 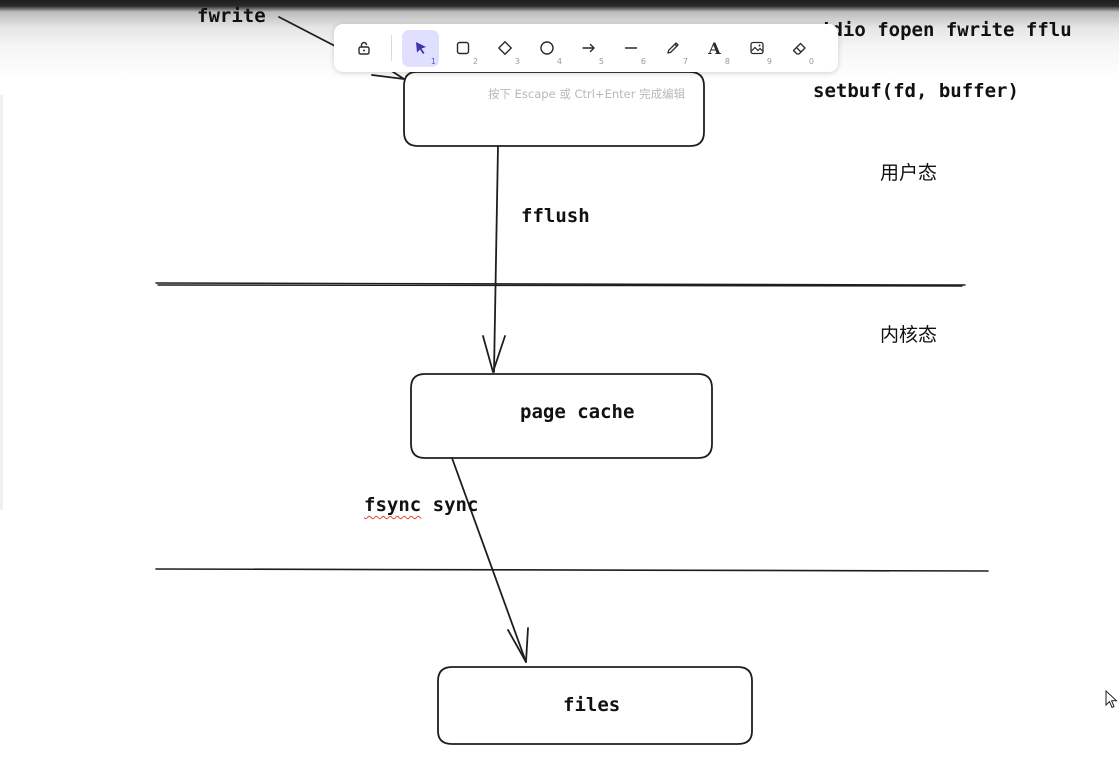 I want to click on diamond-icon, so click(x=504, y=48).